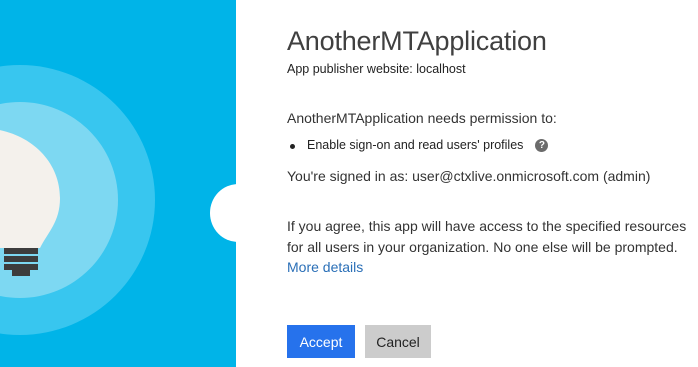 The height and width of the screenshot is (367, 698). What do you see at coordinates (376, 69) in the screenshot?
I see `publisher-website: App publisher website: localhost` at bounding box center [376, 69].